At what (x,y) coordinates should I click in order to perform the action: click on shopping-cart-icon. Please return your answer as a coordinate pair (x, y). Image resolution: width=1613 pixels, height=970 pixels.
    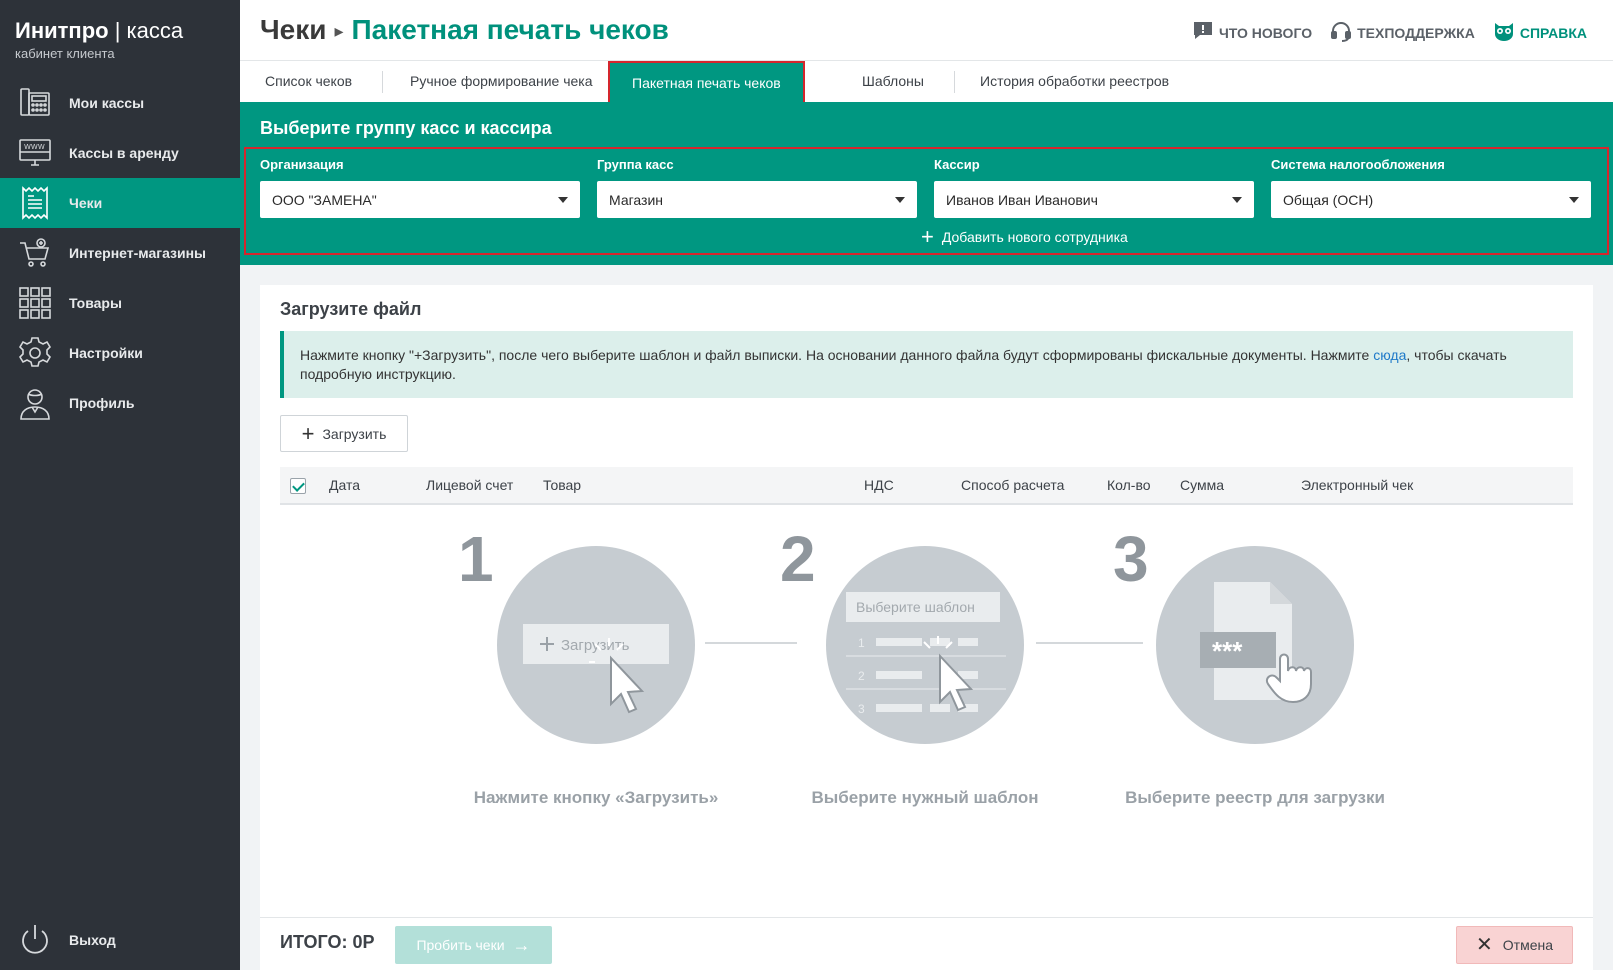
    Looking at the image, I should click on (35, 253).